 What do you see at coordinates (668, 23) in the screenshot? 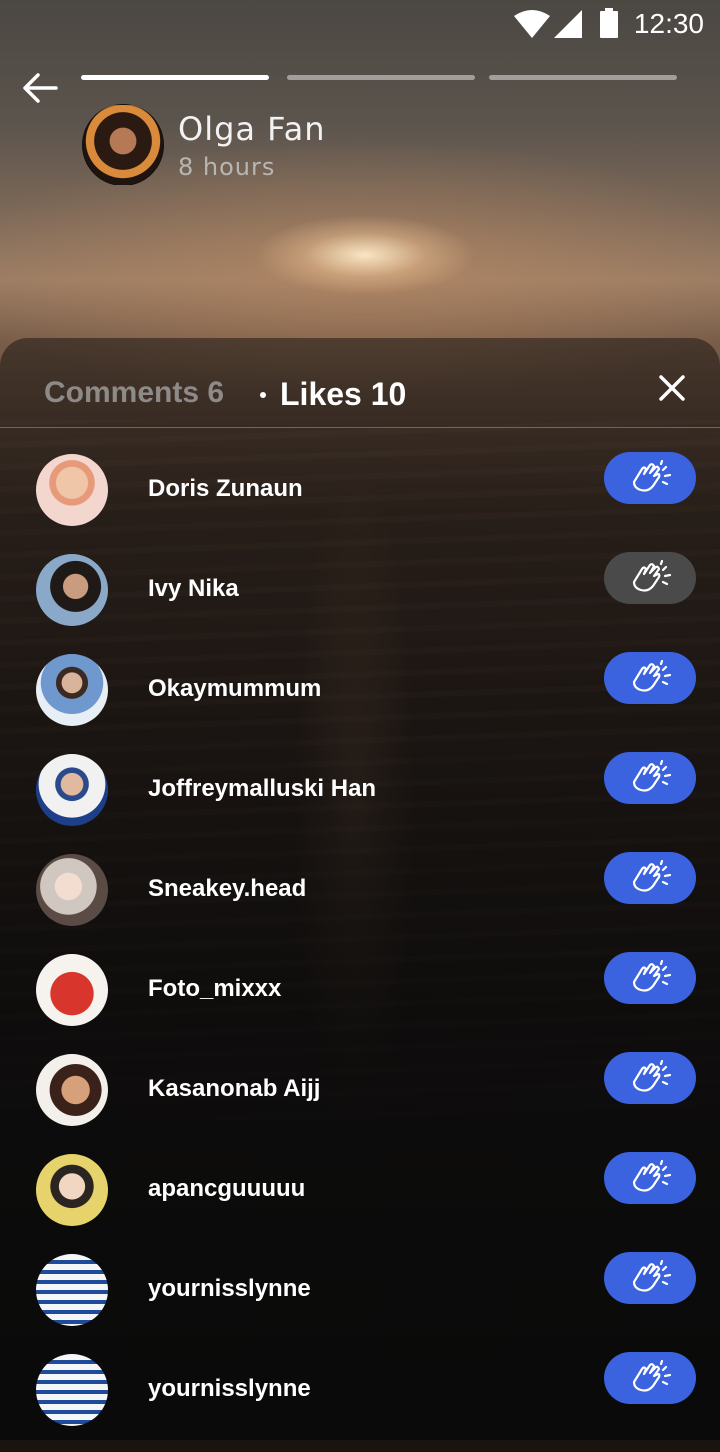
I see `status-time: 12:30` at bounding box center [668, 23].